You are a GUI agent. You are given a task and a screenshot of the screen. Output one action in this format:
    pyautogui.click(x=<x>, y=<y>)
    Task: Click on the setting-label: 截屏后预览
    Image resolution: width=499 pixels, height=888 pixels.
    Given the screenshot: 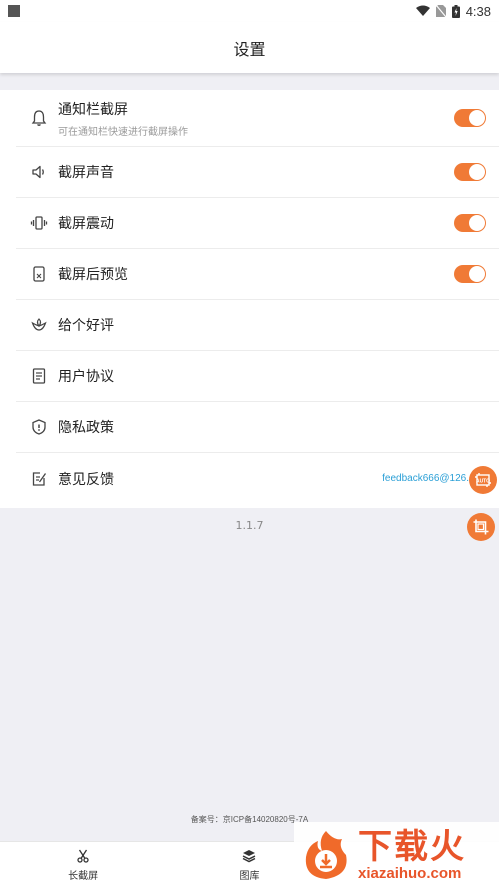 What is the action you would take?
    pyautogui.click(x=93, y=275)
    